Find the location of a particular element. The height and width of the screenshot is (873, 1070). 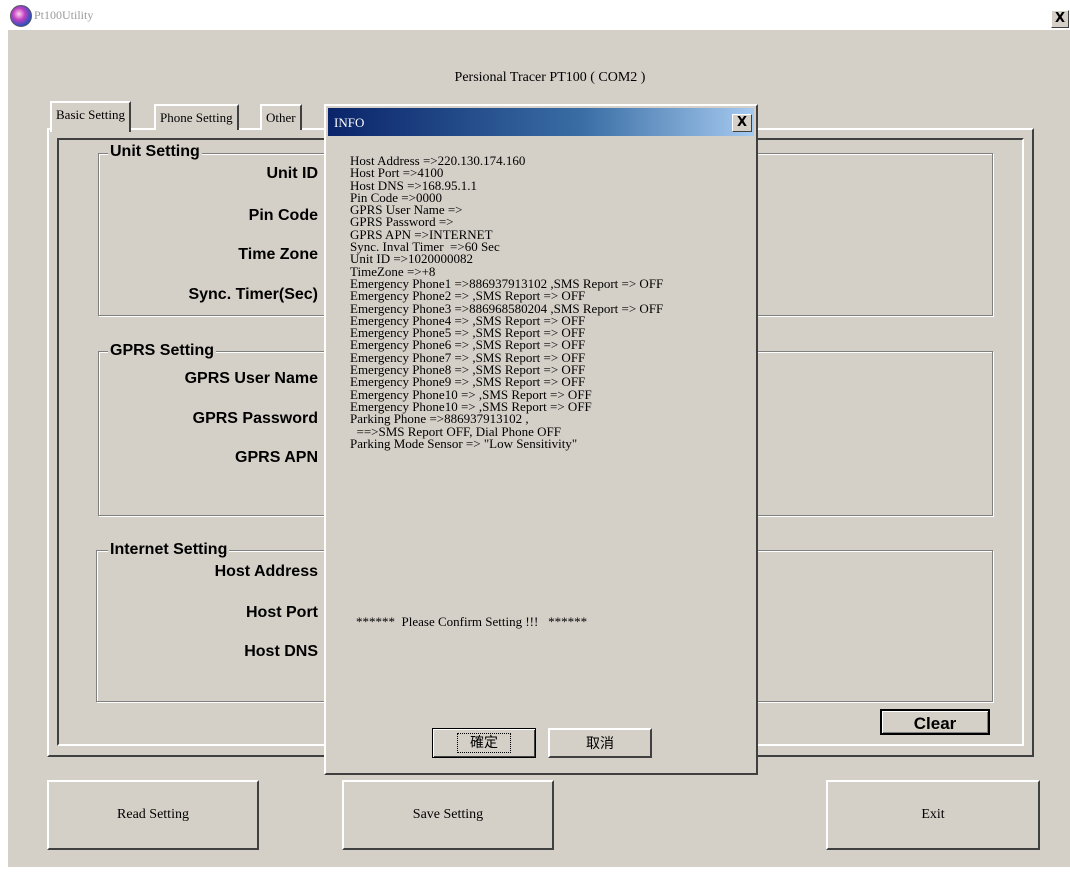

time-zone-label: Time Zone is located at coordinates (278, 254).